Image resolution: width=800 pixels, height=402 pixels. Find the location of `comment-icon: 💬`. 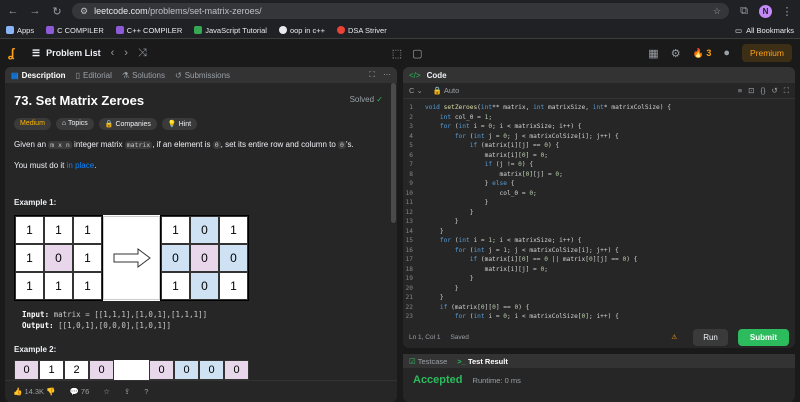

comment-icon: 💬 is located at coordinates (74, 391).